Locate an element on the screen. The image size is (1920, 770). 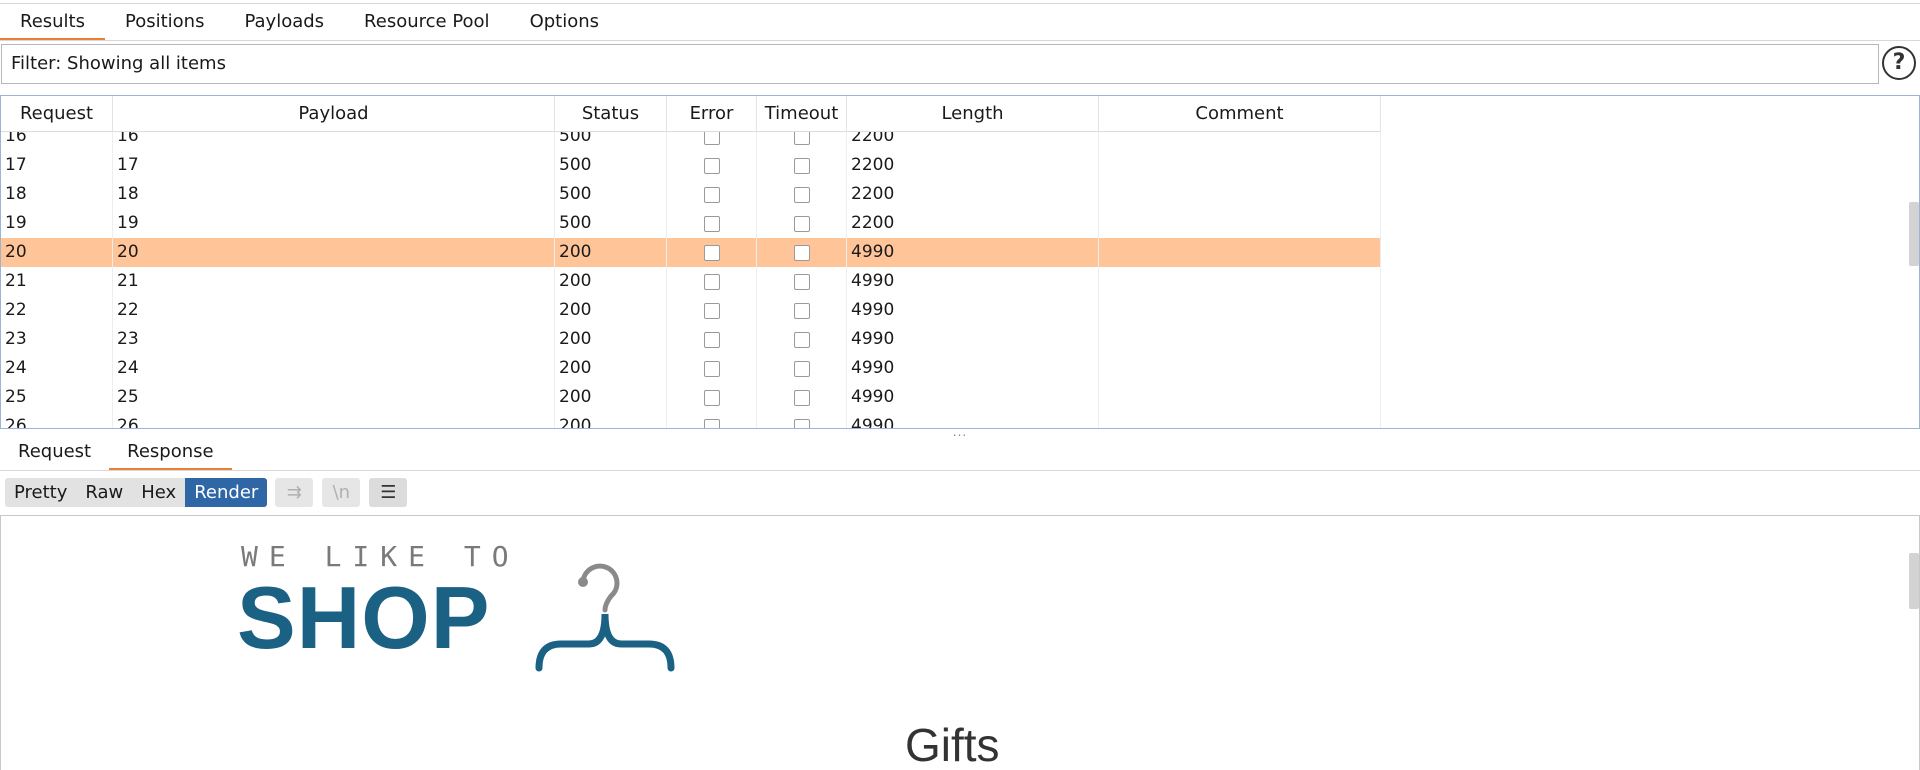
subtabs-divider is located at coordinates (960, 470).